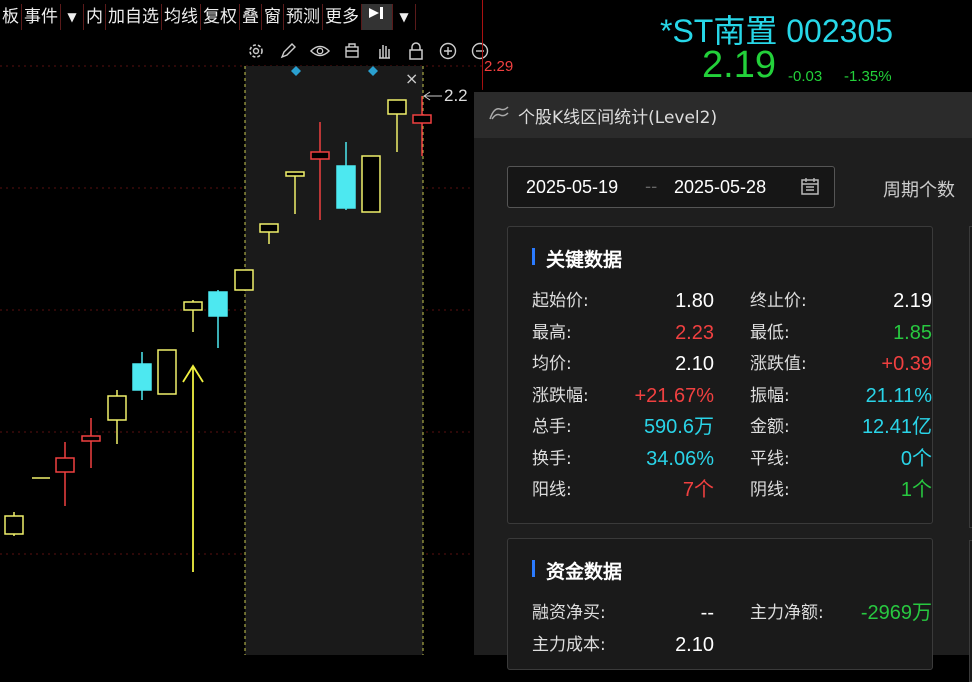 The width and height of the screenshot is (972, 682). What do you see at coordinates (919, 190) in the screenshot?
I see `period-count-label: 周期个数` at bounding box center [919, 190].